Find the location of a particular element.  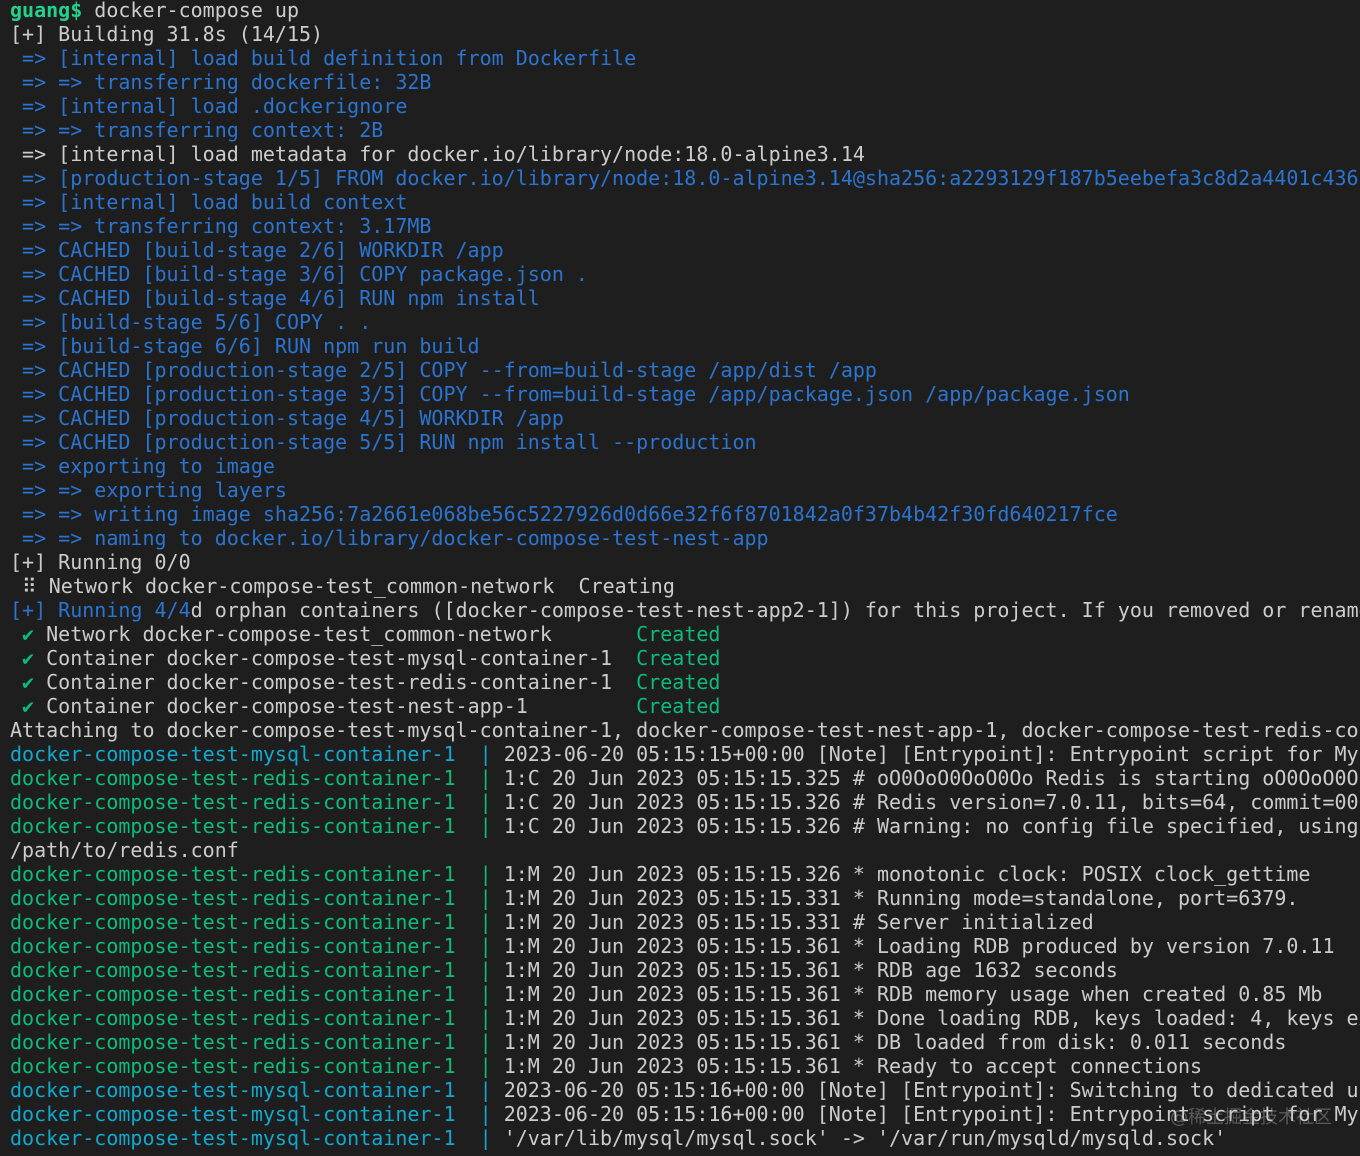

line-segment: => CACHED [build-stage 2/6] WORKDIR /app is located at coordinates (257, 250).